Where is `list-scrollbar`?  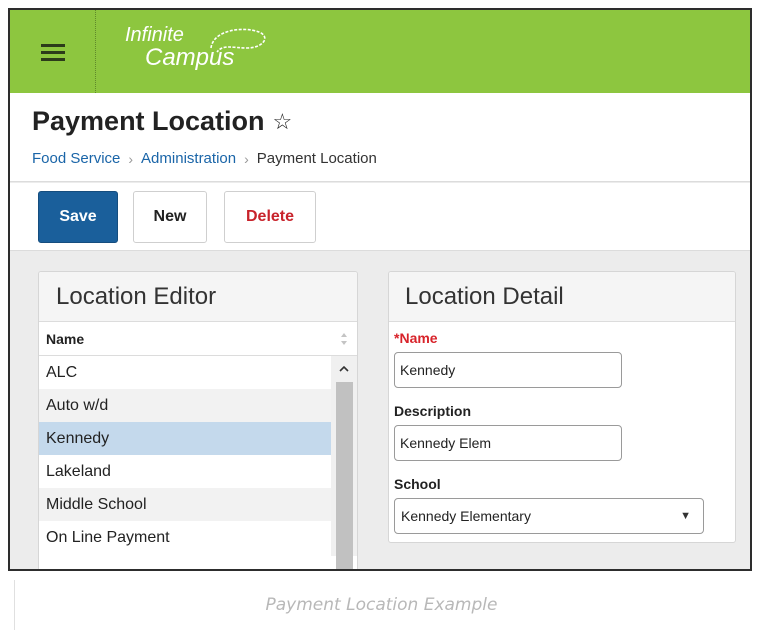
list-scrollbar is located at coordinates (344, 462).